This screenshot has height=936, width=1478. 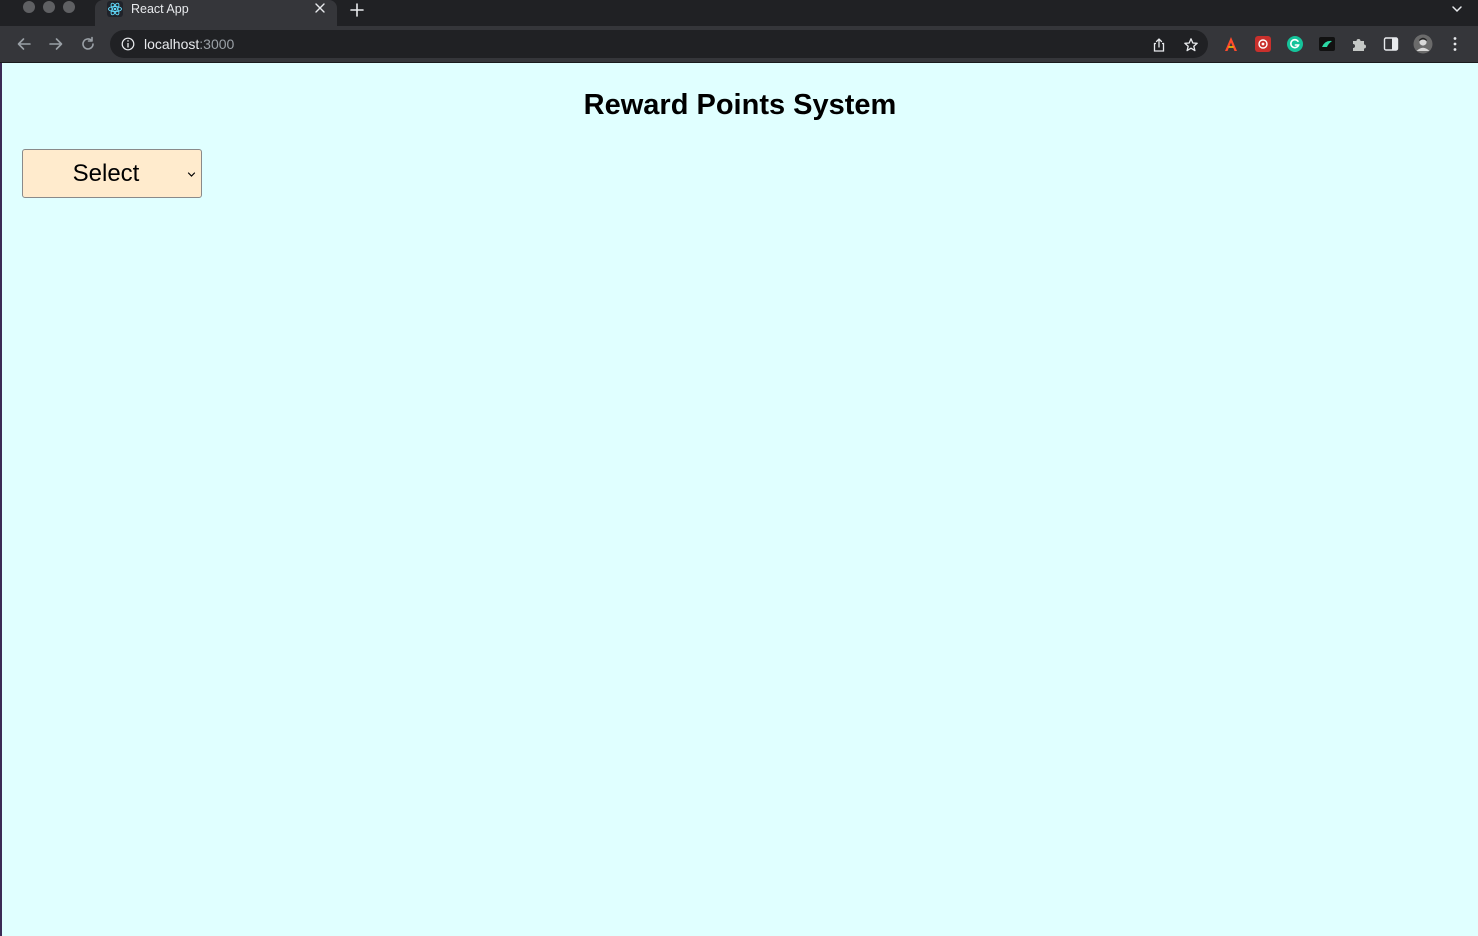 I want to click on browser-toolbar: localhost:3000, so click(x=739, y=44).